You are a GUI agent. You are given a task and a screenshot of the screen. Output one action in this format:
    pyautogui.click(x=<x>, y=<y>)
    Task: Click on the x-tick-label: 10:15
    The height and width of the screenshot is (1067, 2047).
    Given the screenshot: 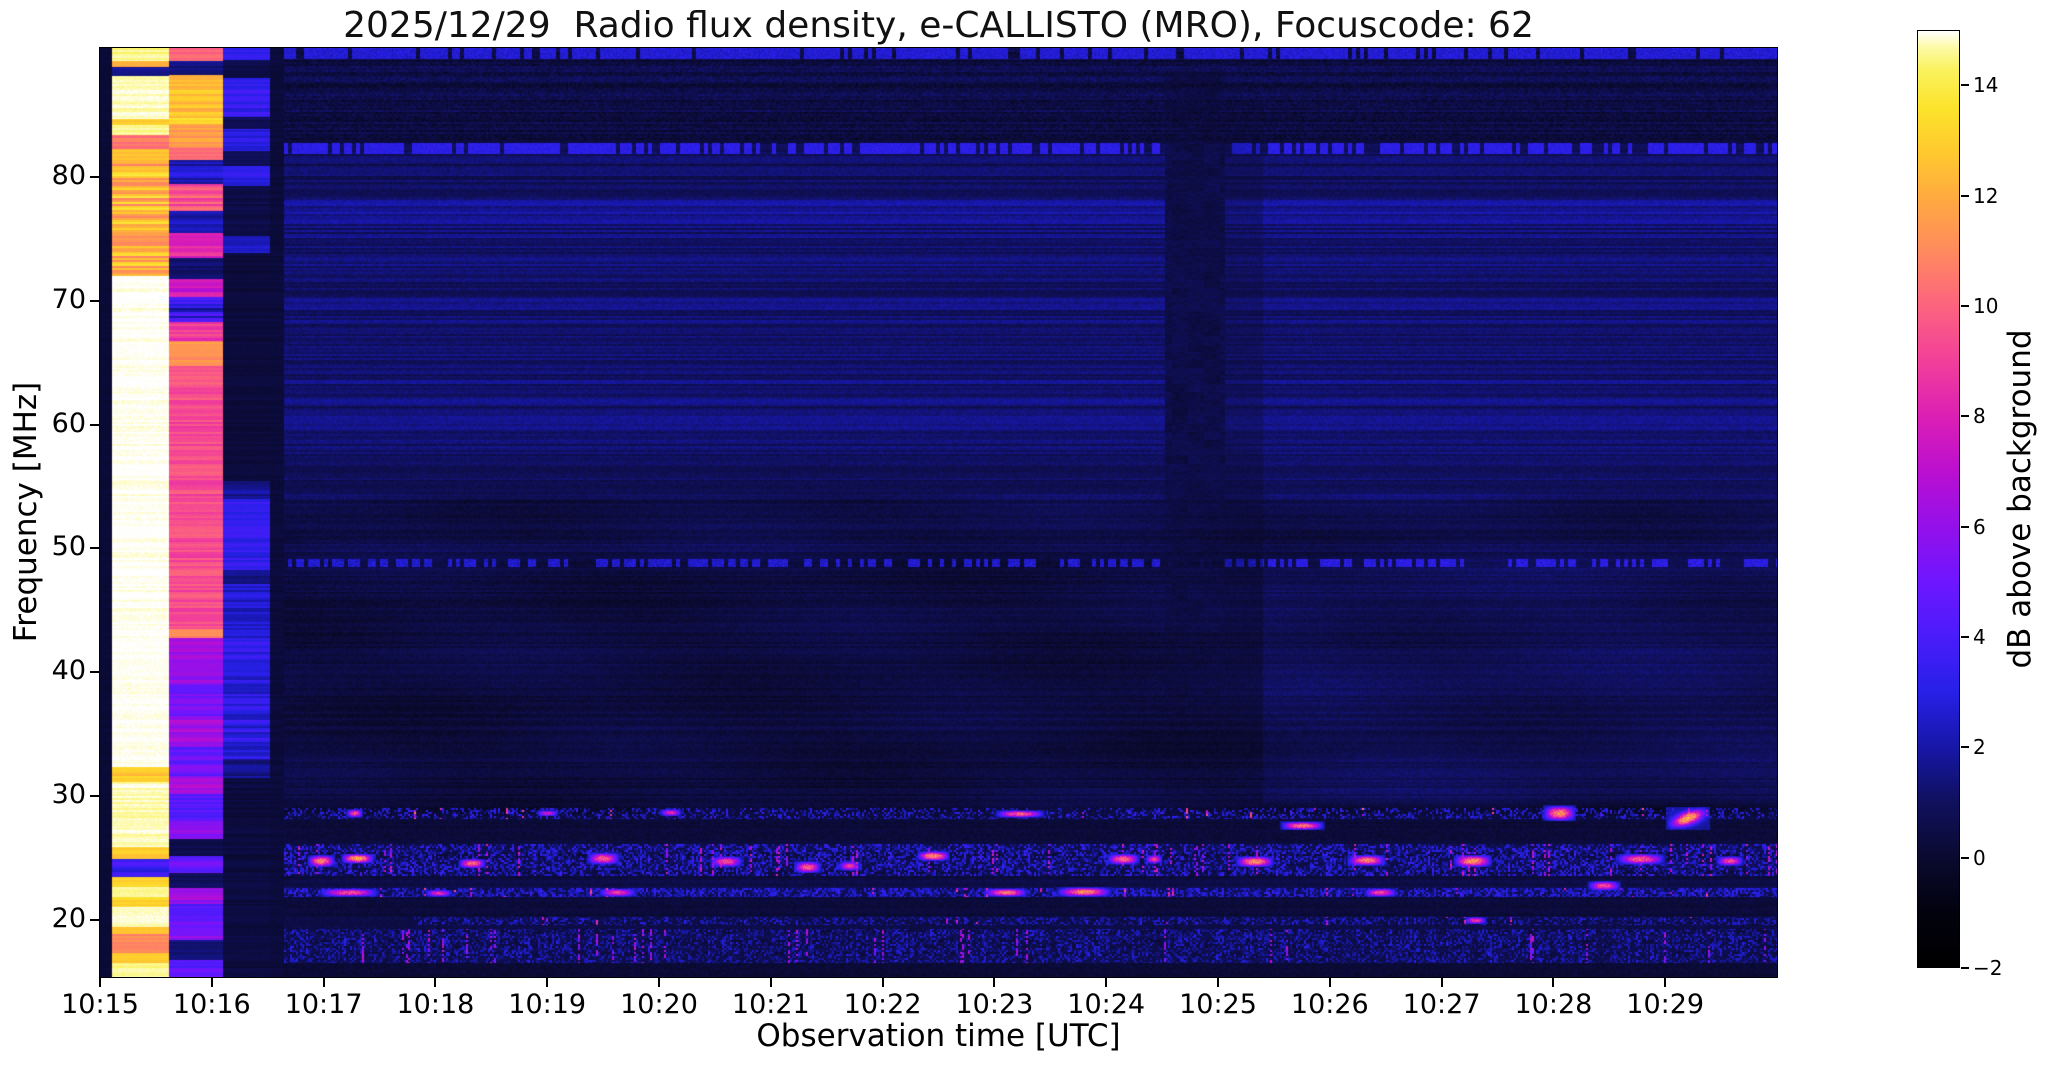 What is the action you would take?
    pyautogui.click(x=100, y=1004)
    